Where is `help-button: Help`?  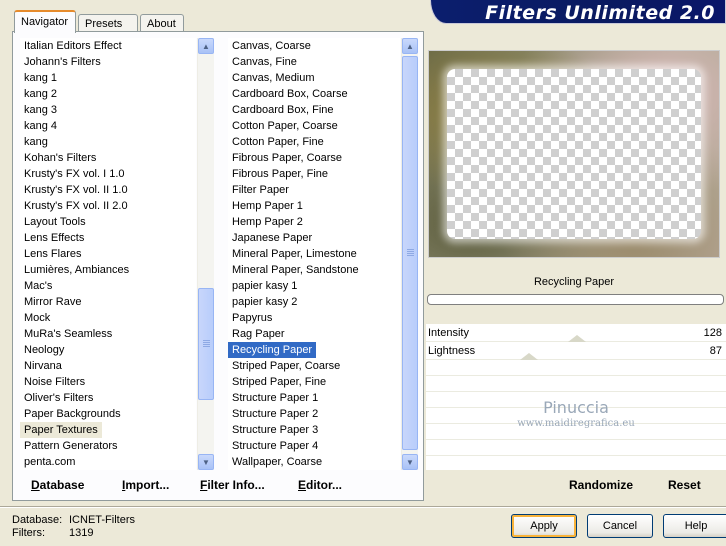
help-button: Help is located at coordinates (694, 526).